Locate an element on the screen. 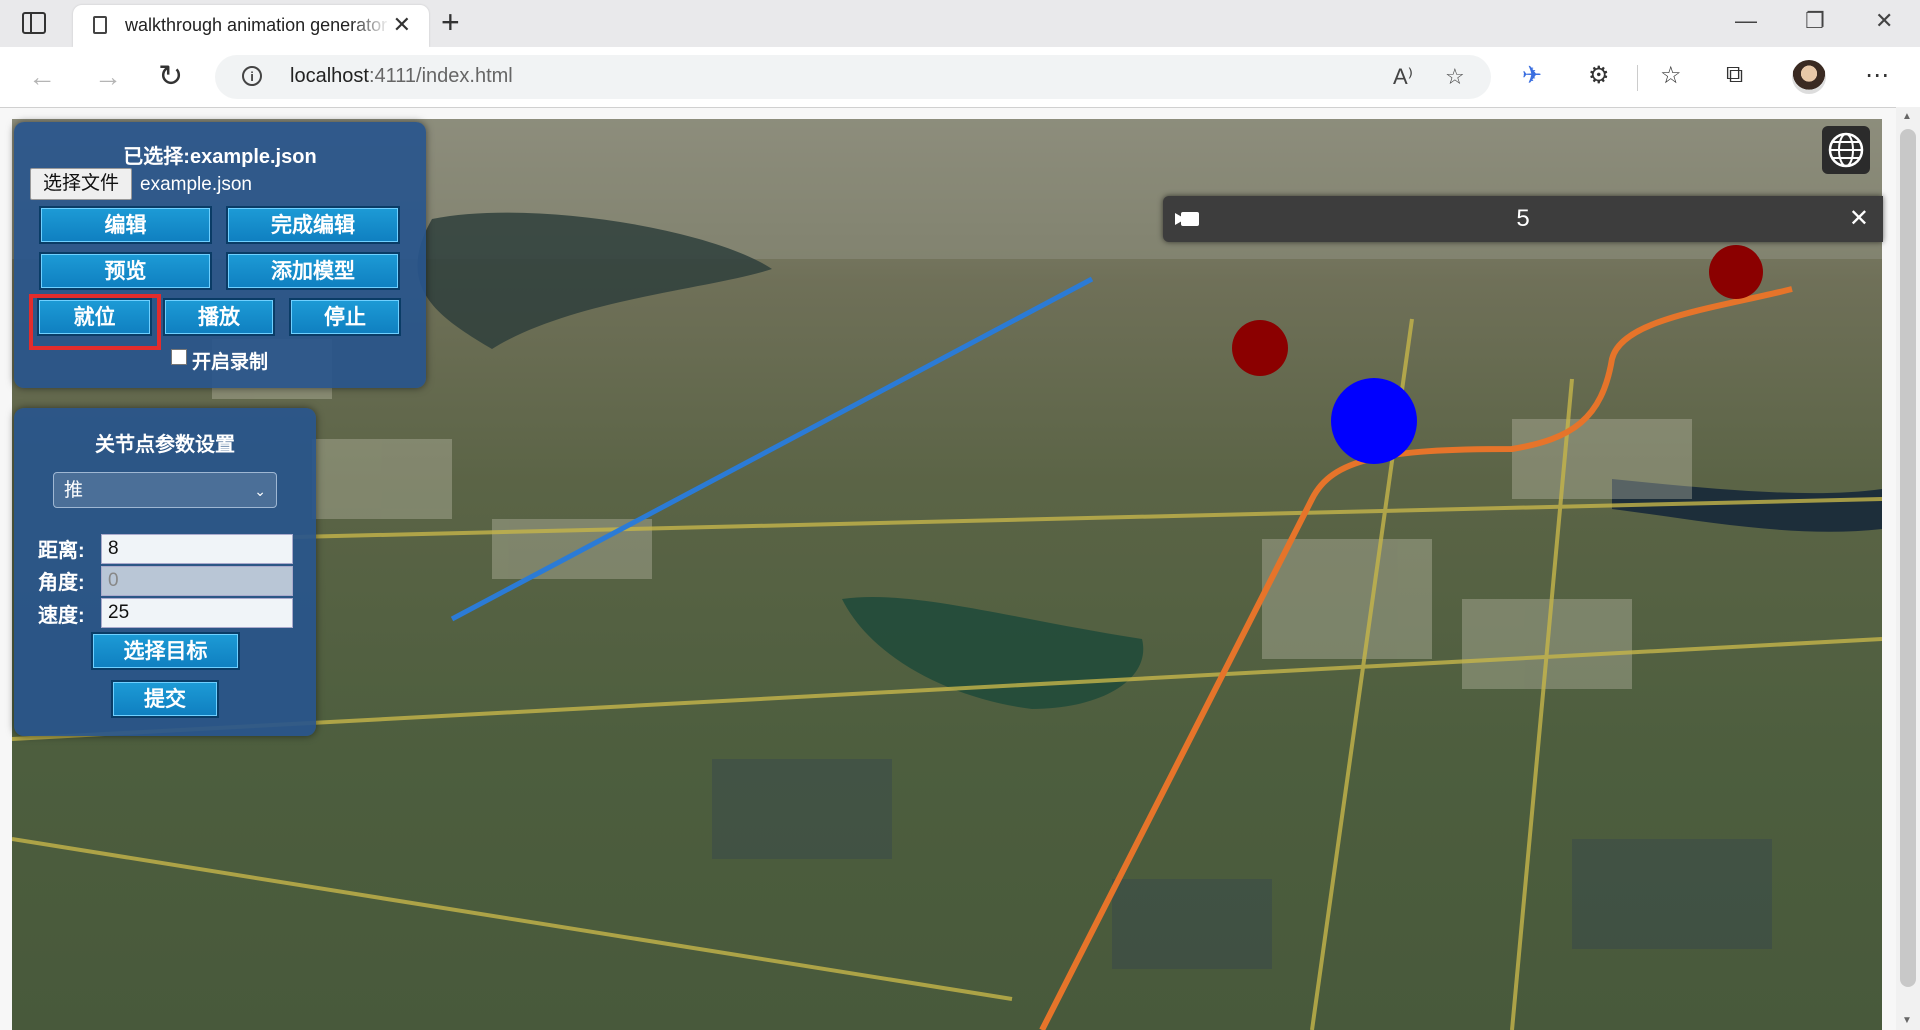 The width and height of the screenshot is (1920, 1030). popup-number: 5 is located at coordinates (1523, 218).